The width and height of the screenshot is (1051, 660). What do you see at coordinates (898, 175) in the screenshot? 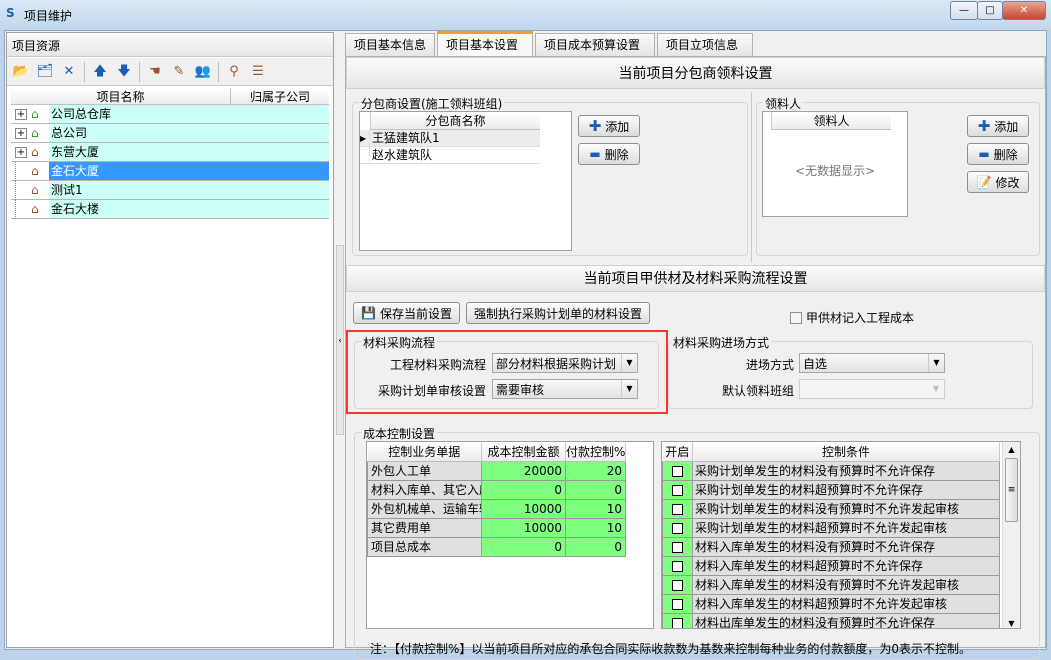
I see `receiver-group: 领料人 领料人 <无数据显示> ✚ 添加 ▬ 删除 📝 修改` at bounding box center [898, 175].